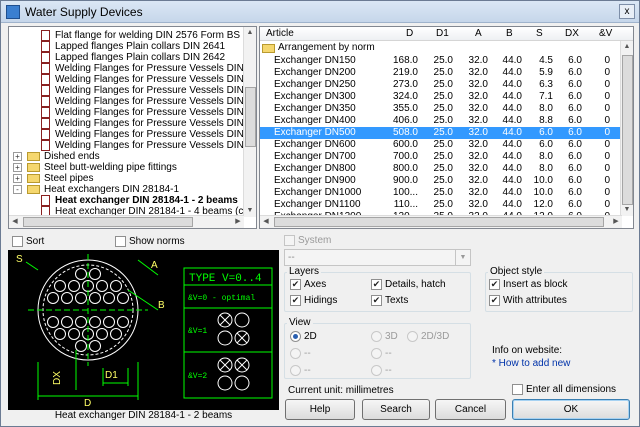  Describe the element at coordinates (295, 336) in the screenshot. I see `view-2d-radio` at that location.